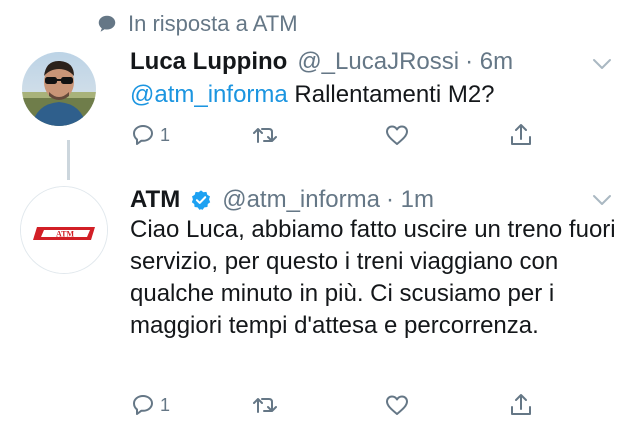 The width and height of the screenshot is (638, 425). What do you see at coordinates (201, 200) in the screenshot?
I see `verified-badge-icon` at bounding box center [201, 200].